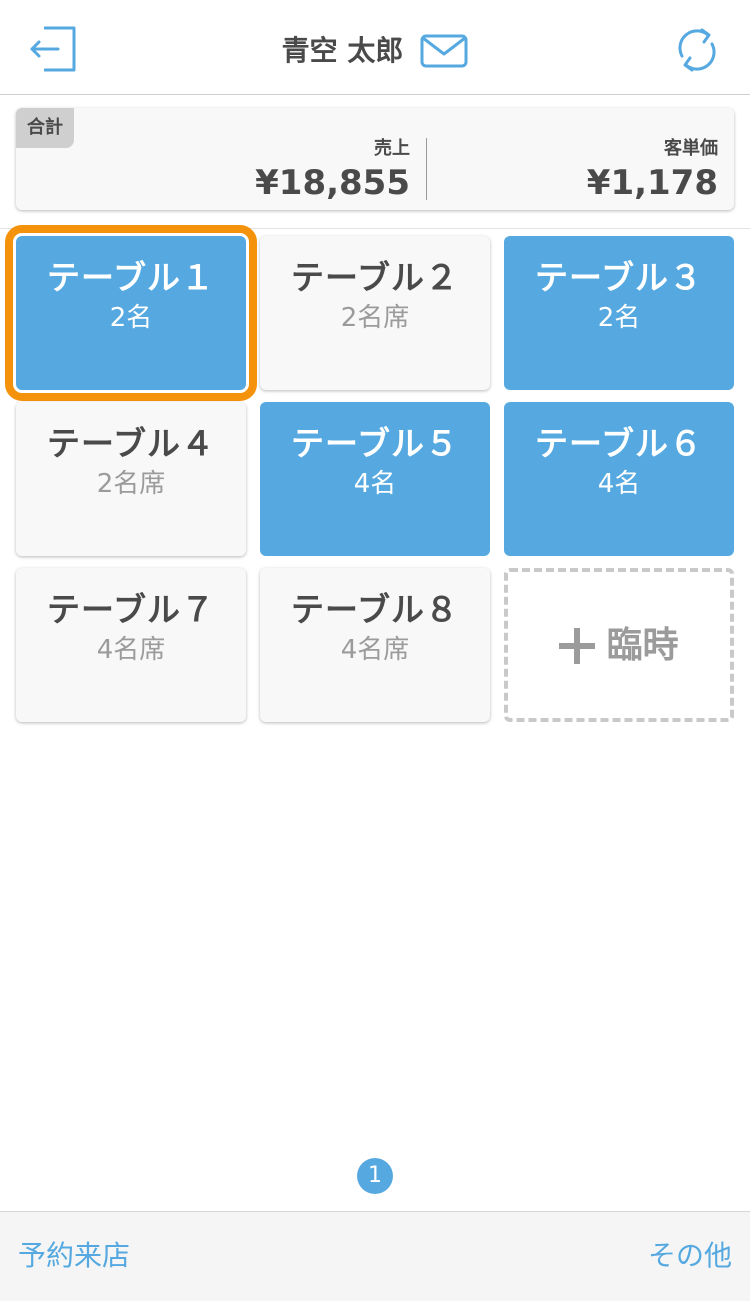 Image resolution: width=750 pixels, height=1301 pixels. What do you see at coordinates (375, 228) in the screenshot?
I see `summary-divider-line` at bounding box center [375, 228].